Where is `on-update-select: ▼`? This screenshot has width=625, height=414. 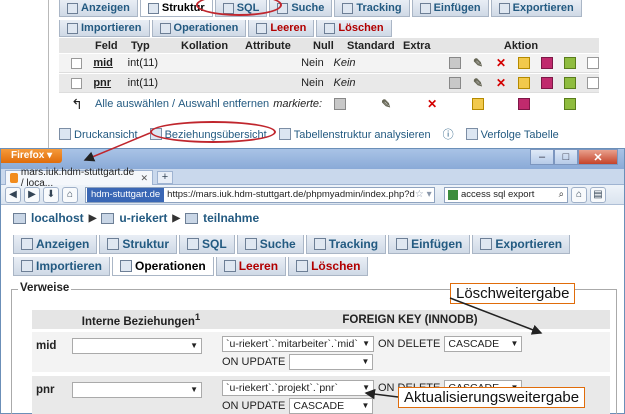
on-update-select: ▼ is located at coordinates (331, 362).